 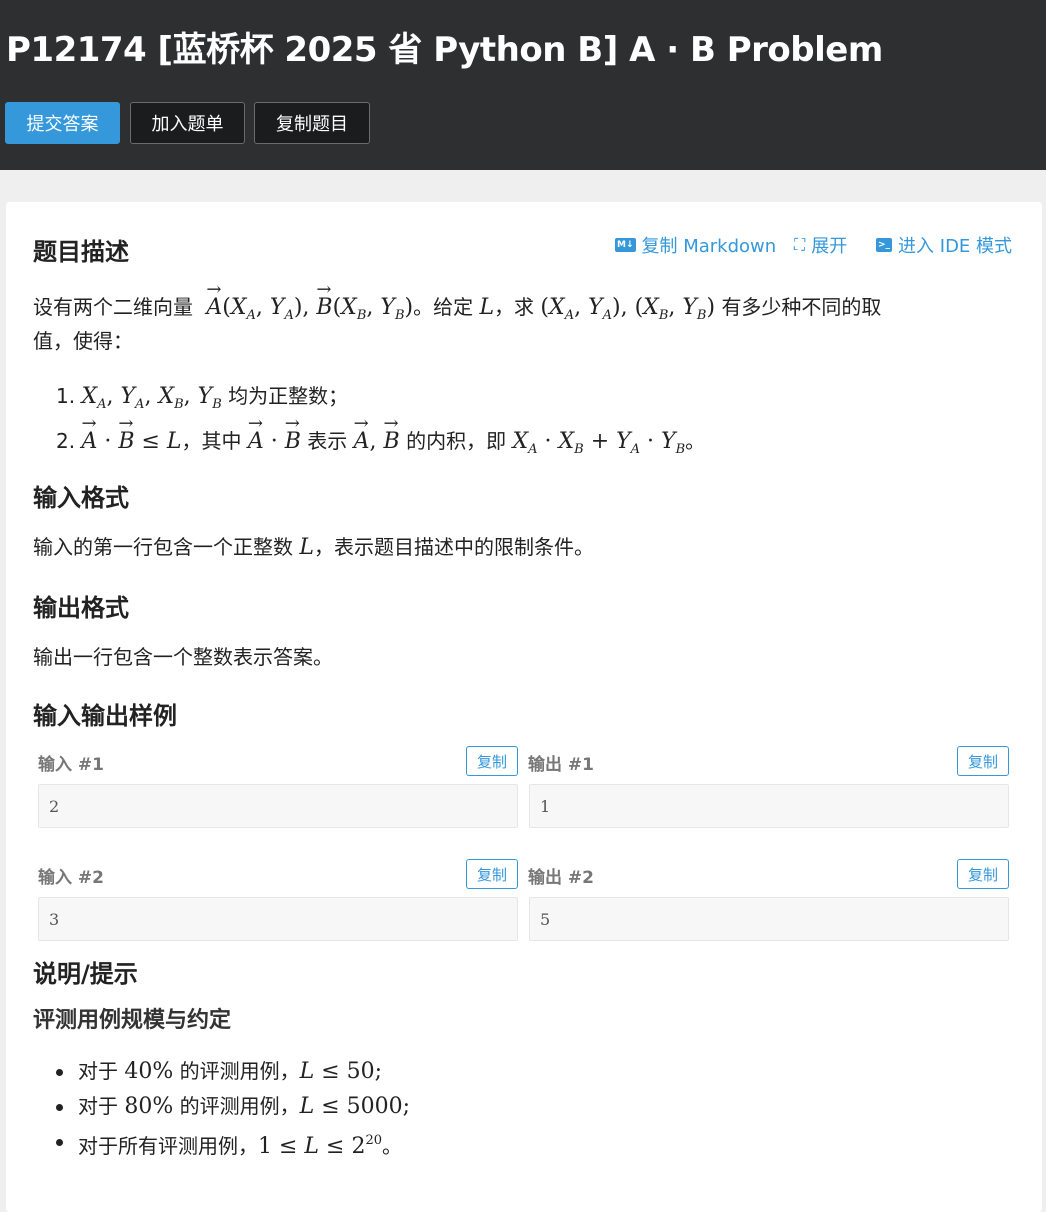 I want to click on sample-input-box: 3, so click(x=278, y=919).